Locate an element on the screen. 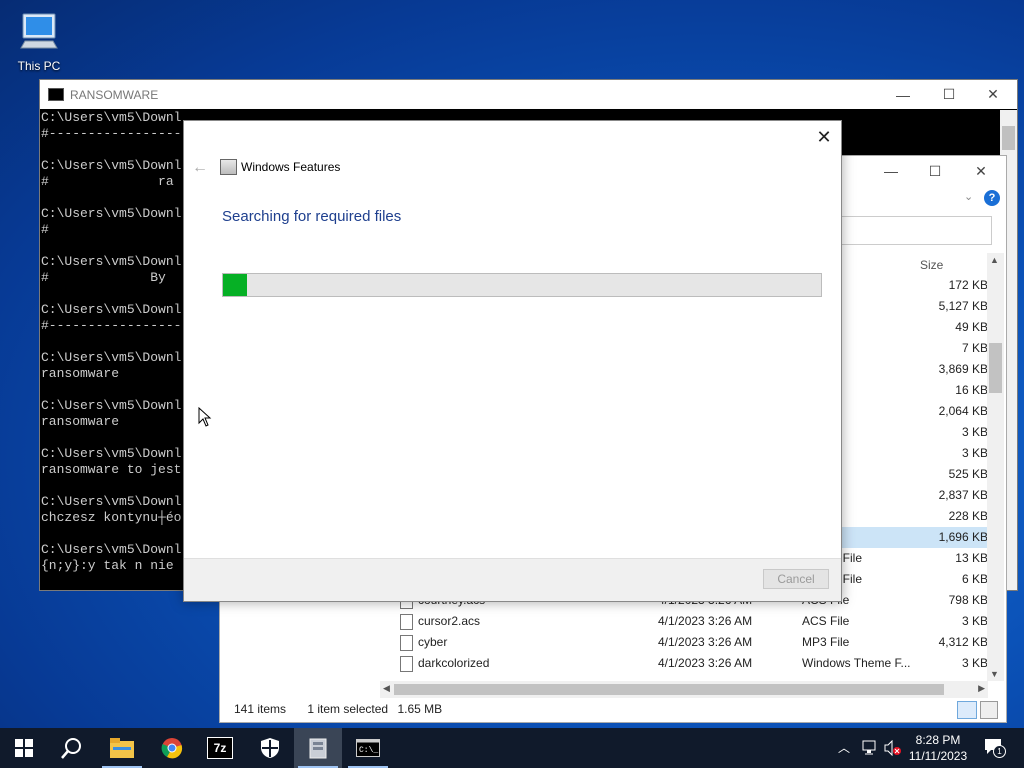 The image size is (1024, 768). file-size: 3,869 KB is located at coordinates (963, 369).